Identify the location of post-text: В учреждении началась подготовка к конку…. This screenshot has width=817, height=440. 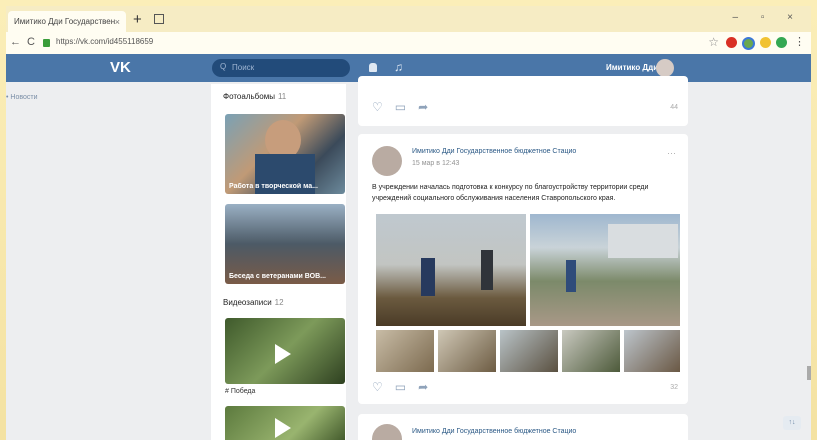
(510, 193).